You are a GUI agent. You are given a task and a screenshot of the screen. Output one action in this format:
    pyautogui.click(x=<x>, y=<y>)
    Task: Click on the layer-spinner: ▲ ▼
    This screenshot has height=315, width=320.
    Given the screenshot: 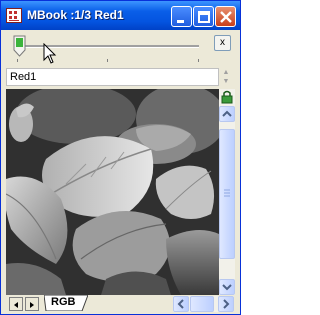 What is the action you would take?
    pyautogui.click(x=226, y=77)
    